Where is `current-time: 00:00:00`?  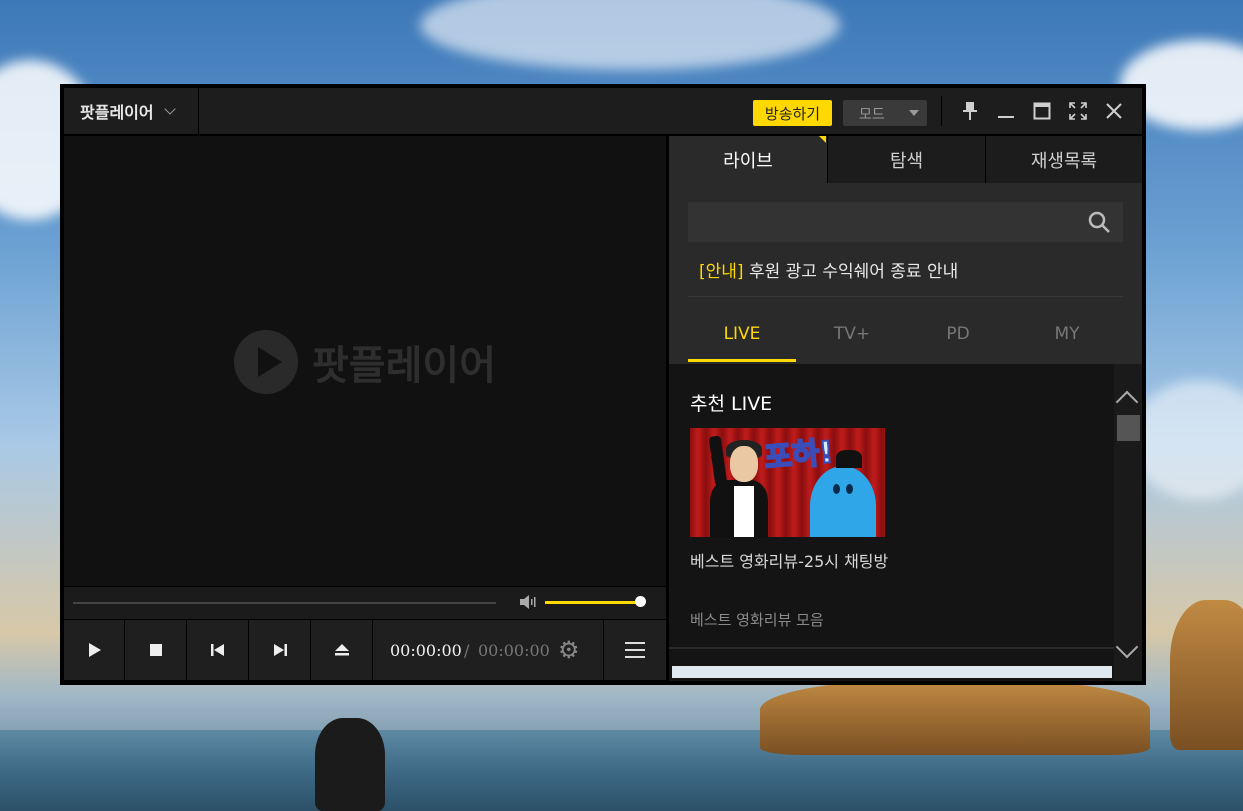 current-time: 00:00:00 is located at coordinates (426, 650).